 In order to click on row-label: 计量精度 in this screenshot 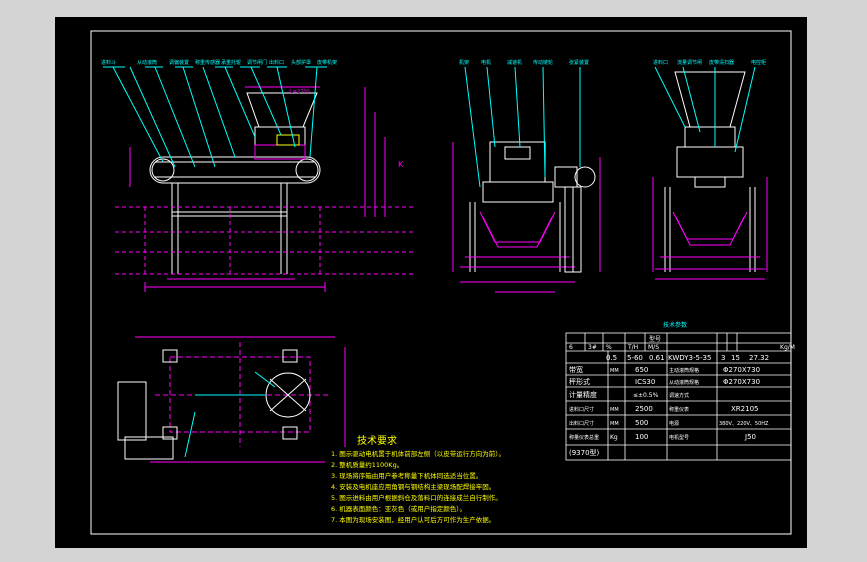, I will do `click(583, 394)`.